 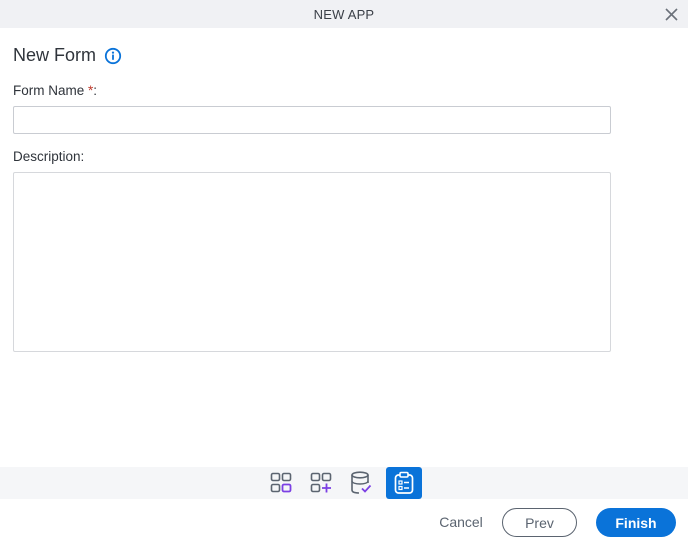 I want to click on app-grid-icon, so click(x=281, y=482).